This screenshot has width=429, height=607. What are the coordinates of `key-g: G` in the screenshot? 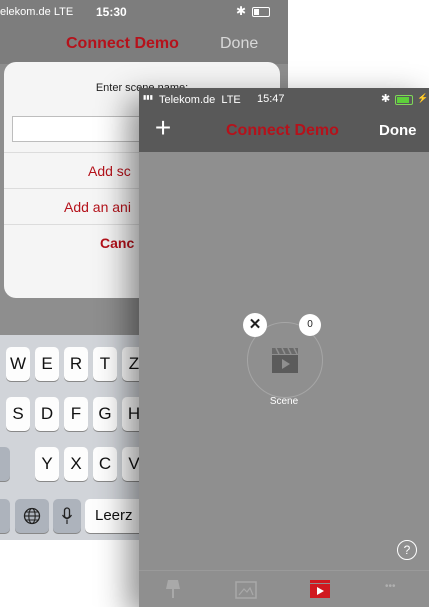 It's located at (105, 414).